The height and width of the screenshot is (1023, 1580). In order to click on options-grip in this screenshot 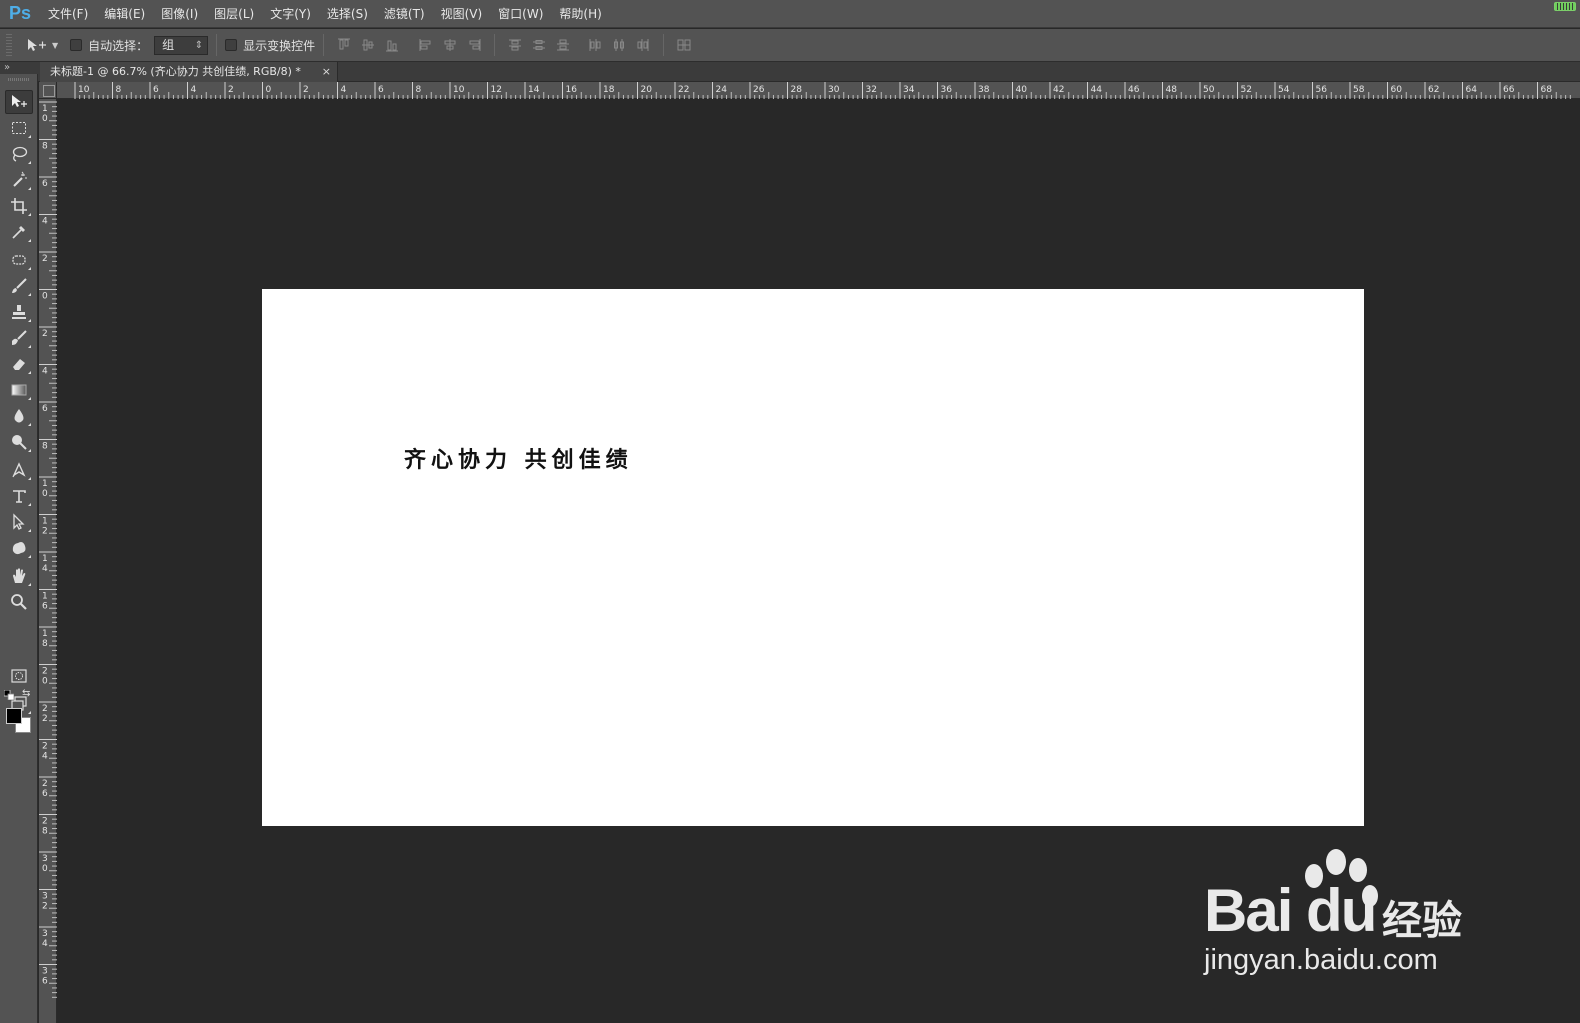, I will do `click(9, 45)`.